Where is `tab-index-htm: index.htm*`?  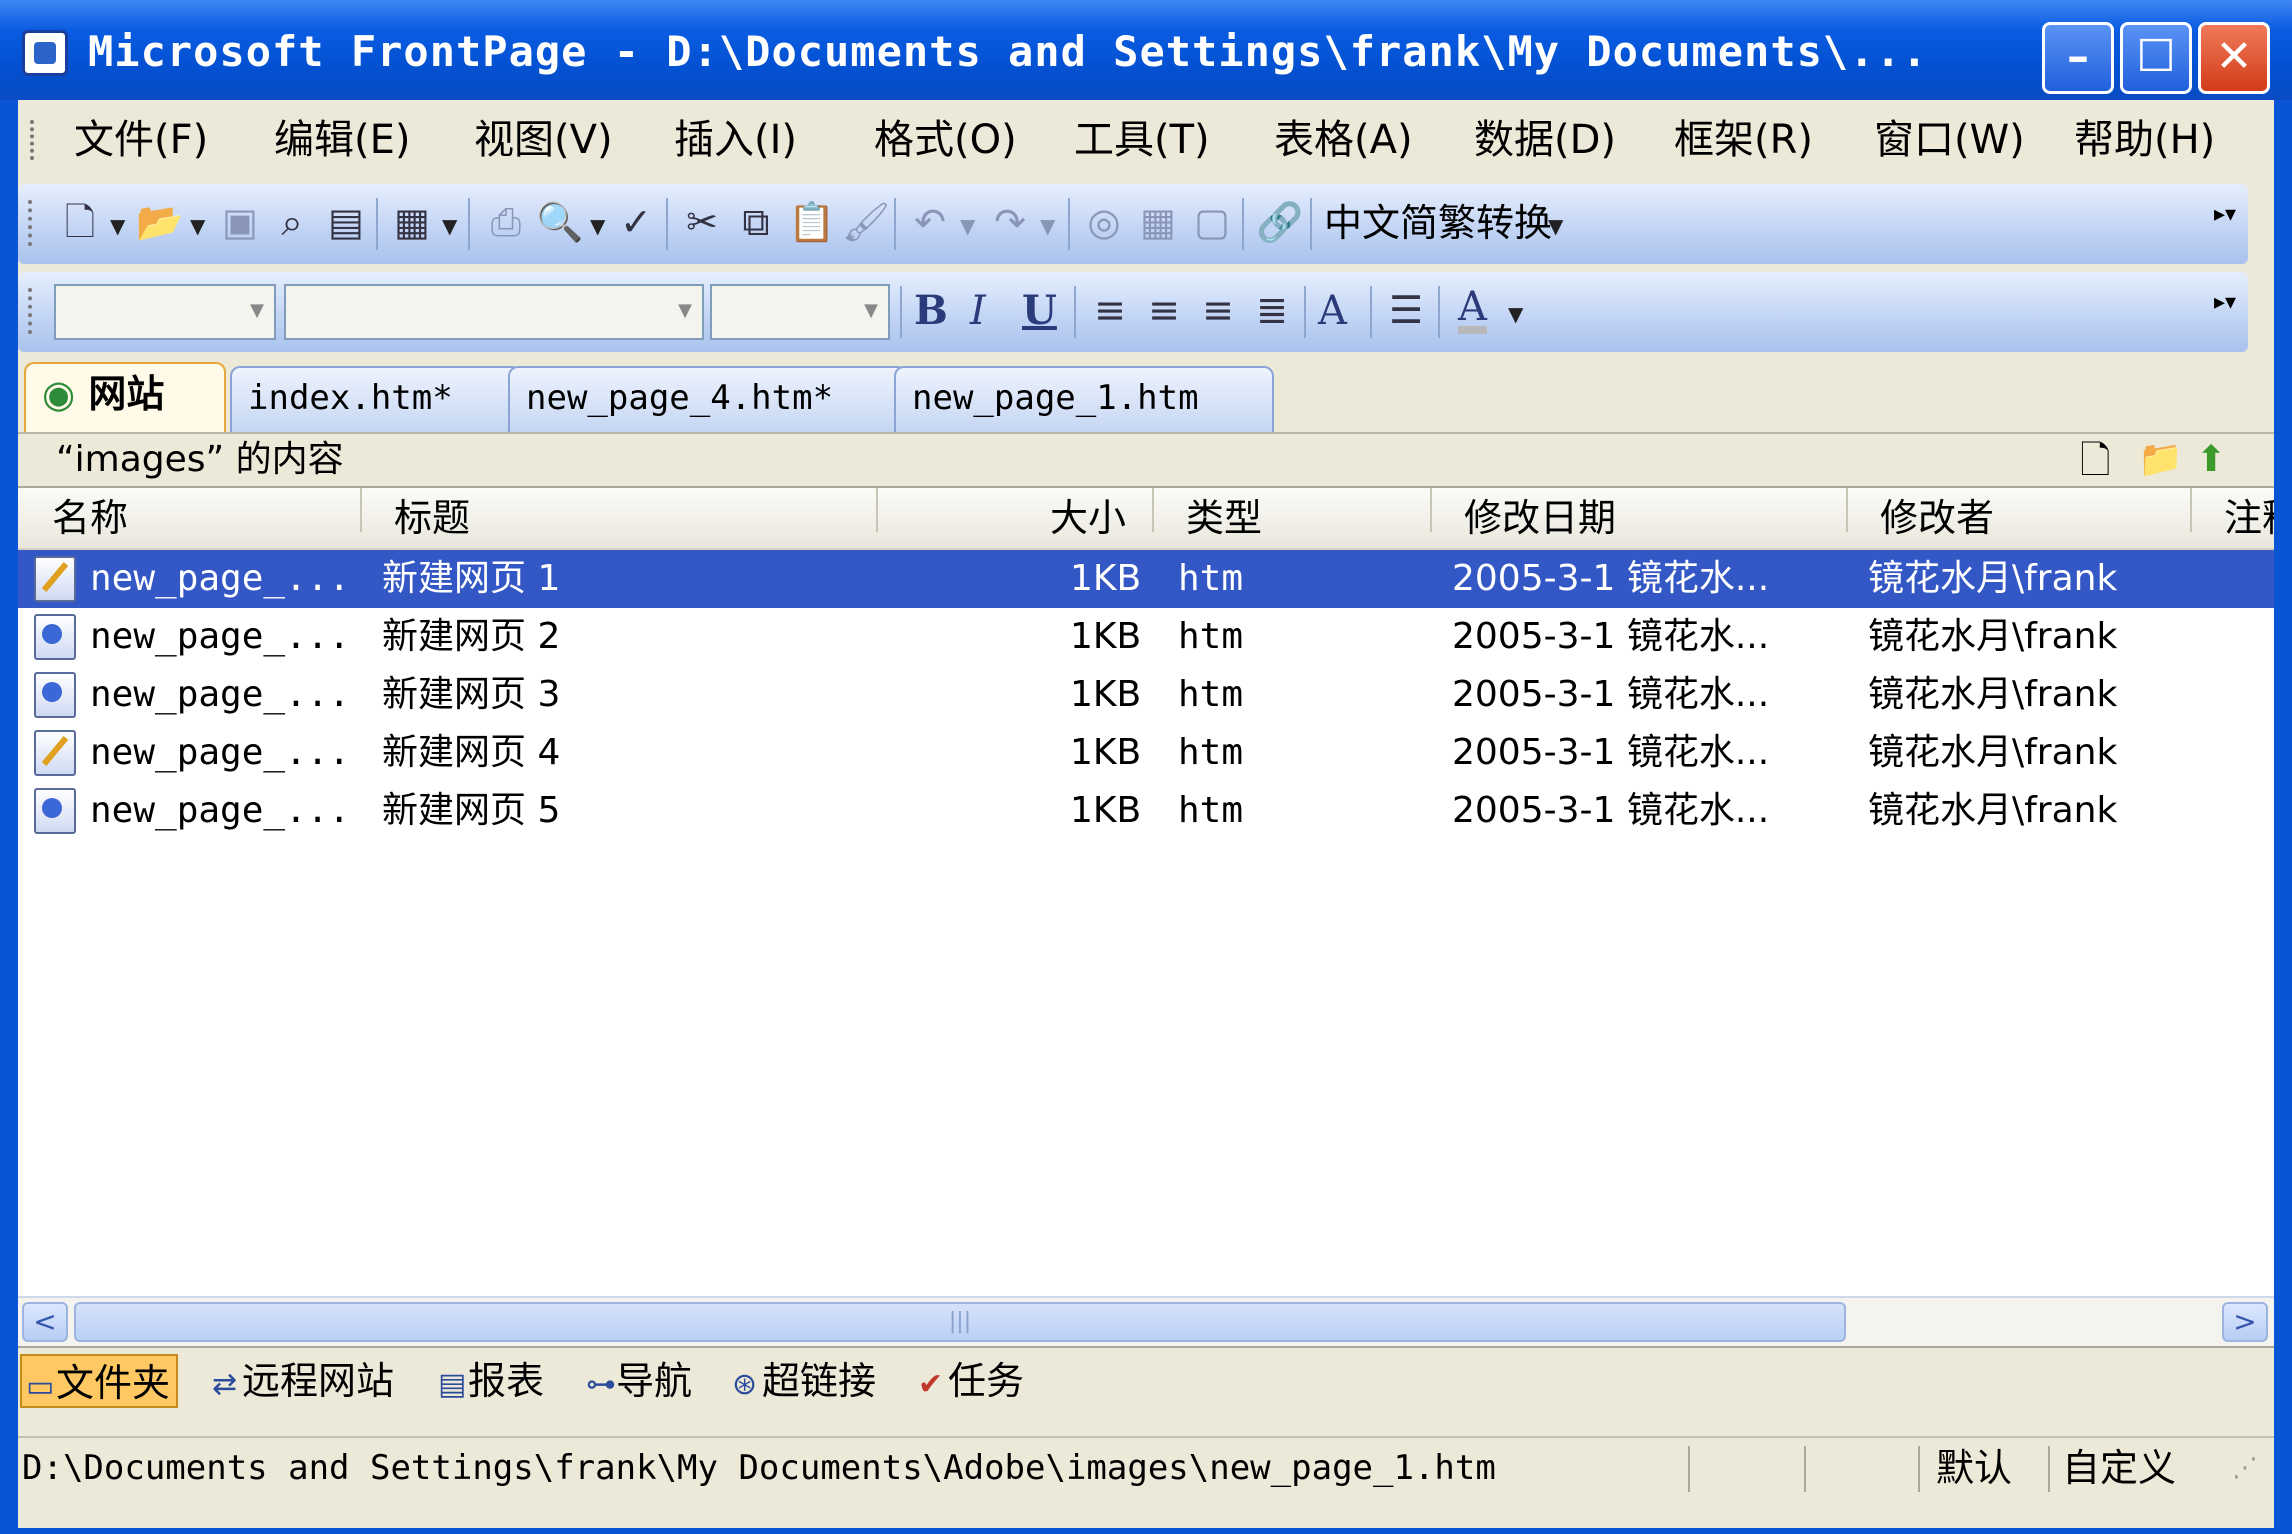
tab-index-htm: index.htm* is located at coordinates (376, 399).